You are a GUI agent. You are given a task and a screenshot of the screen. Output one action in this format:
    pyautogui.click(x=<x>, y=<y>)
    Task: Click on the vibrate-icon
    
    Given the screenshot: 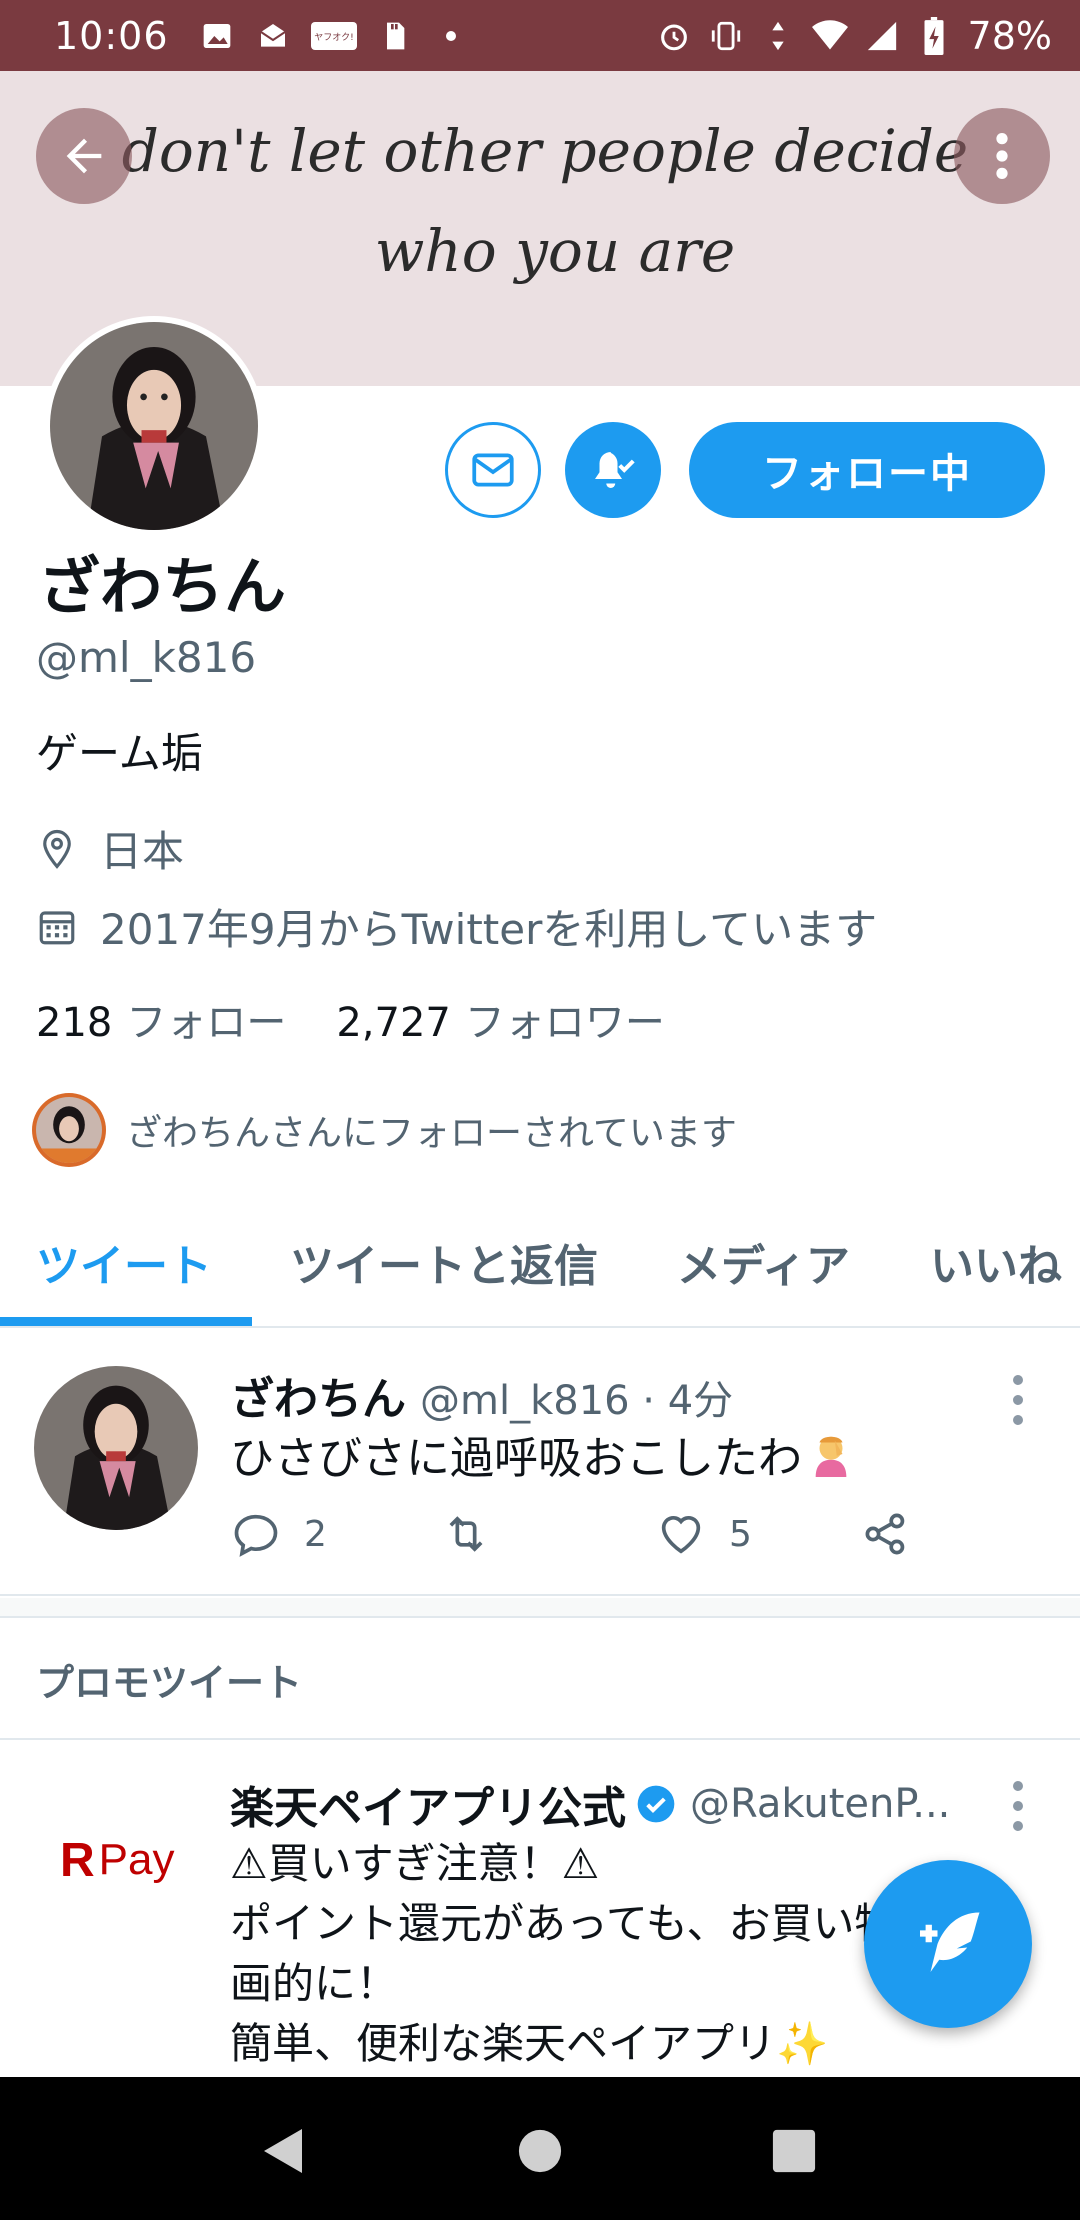 What is the action you would take?
    pyautogui.click(x=726, y=36)
    